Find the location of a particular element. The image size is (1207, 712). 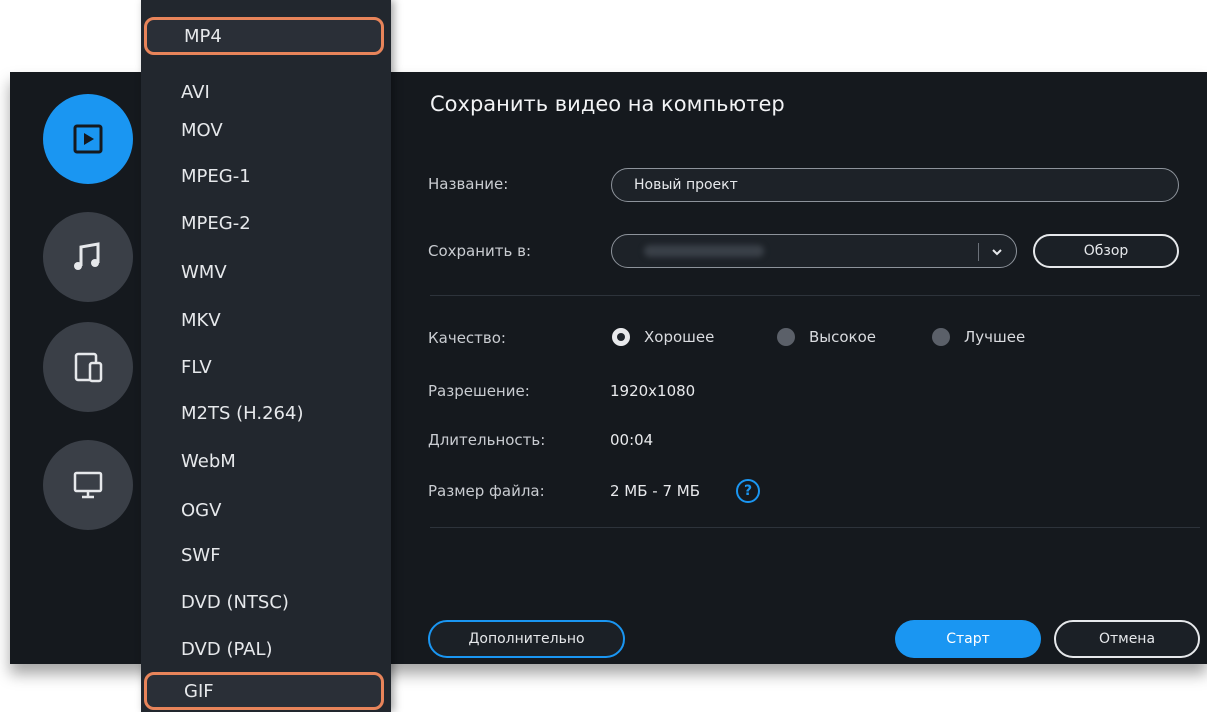

format-item-mp4: MP4 is located at coordinates (264, 36).